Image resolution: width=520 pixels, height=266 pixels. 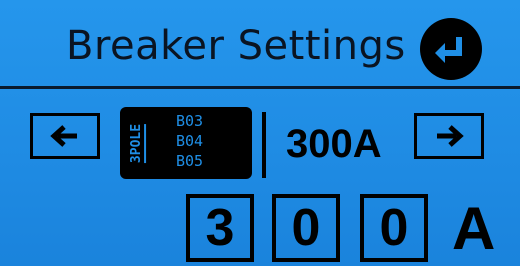 I want to click on next-button, so click(x=449, y=136).